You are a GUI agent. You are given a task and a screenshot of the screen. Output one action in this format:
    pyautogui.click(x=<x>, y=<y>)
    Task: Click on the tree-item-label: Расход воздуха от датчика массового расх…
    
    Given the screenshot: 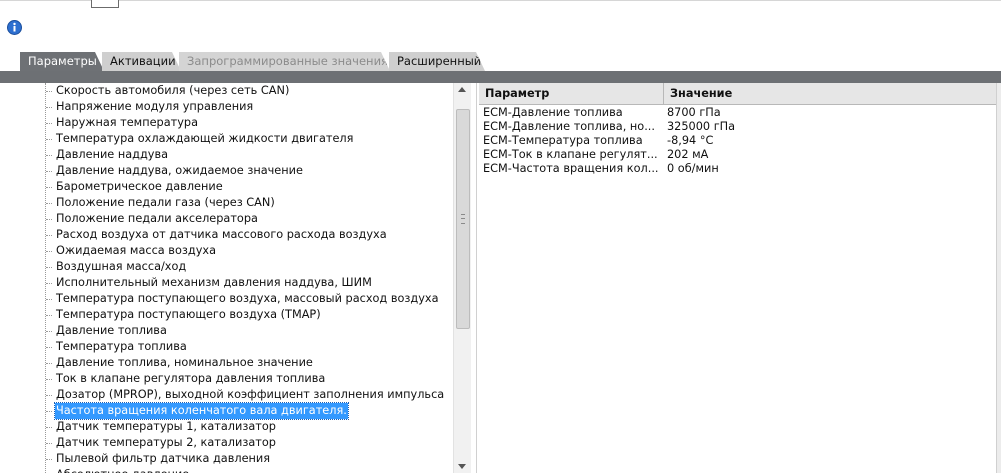 What is the action you would take?
    pyautogui.click(x=221, y=234)
    